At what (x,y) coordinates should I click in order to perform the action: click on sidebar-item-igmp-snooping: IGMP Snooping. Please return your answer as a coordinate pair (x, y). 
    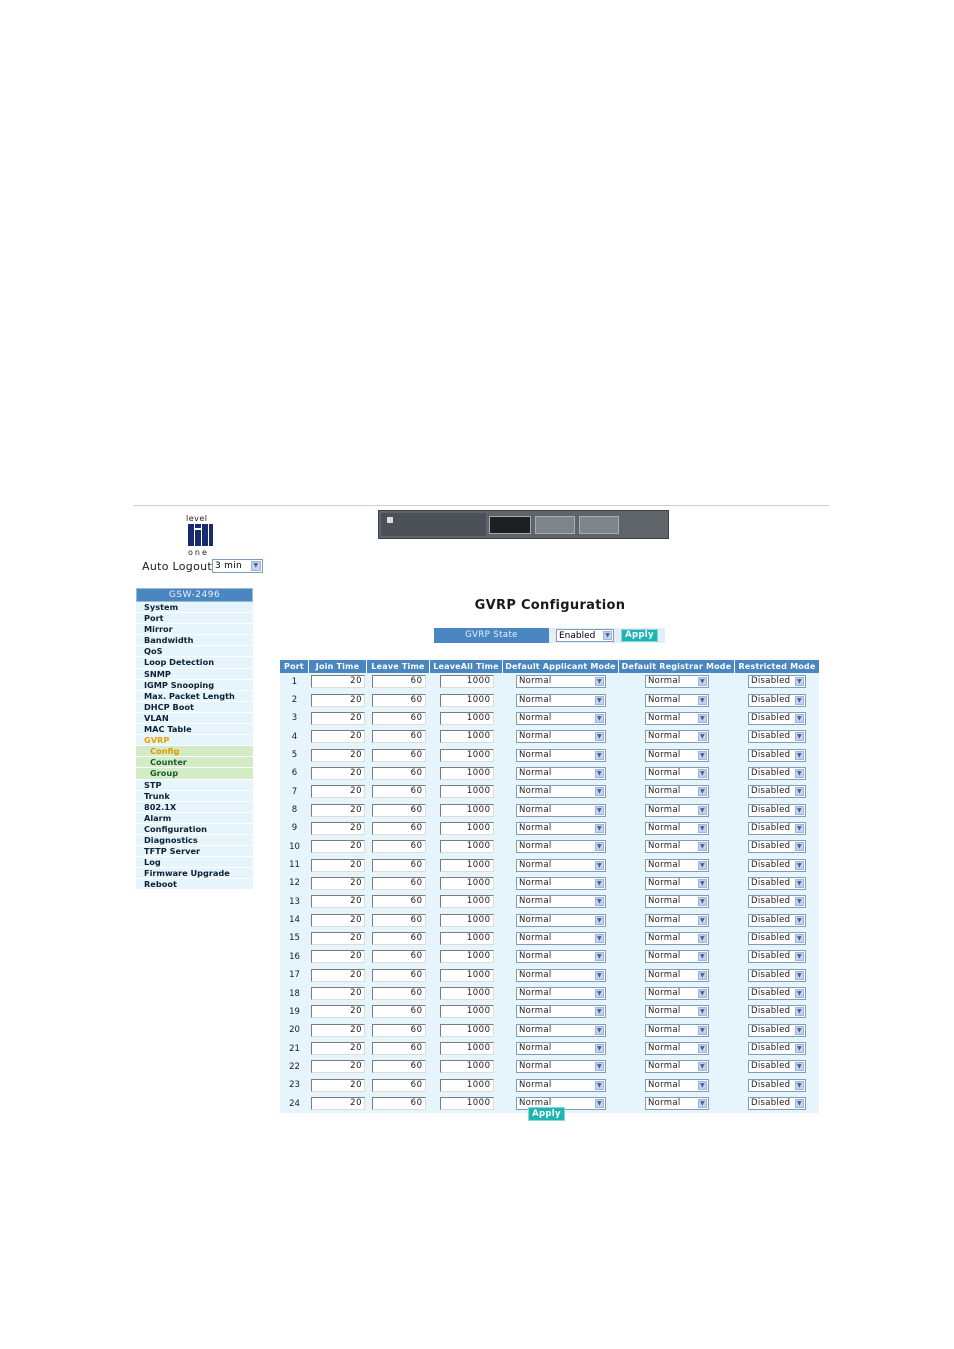
    Looking at the image, I should click on (194, 685).